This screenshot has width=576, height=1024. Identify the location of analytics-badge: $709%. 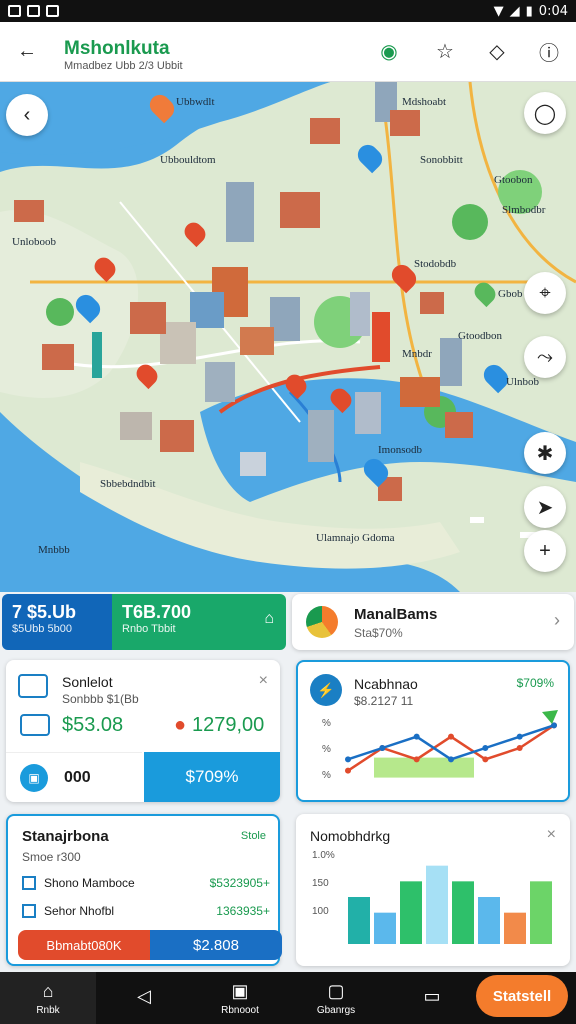
(535, 683).